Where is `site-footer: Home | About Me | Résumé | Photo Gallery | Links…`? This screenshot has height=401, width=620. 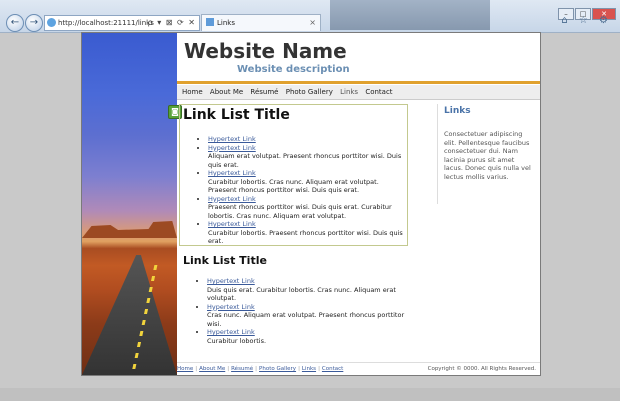
site-footer: Home | About Me | Résumé | Photo Gallery | Links… is located at coordinates (358, 368).